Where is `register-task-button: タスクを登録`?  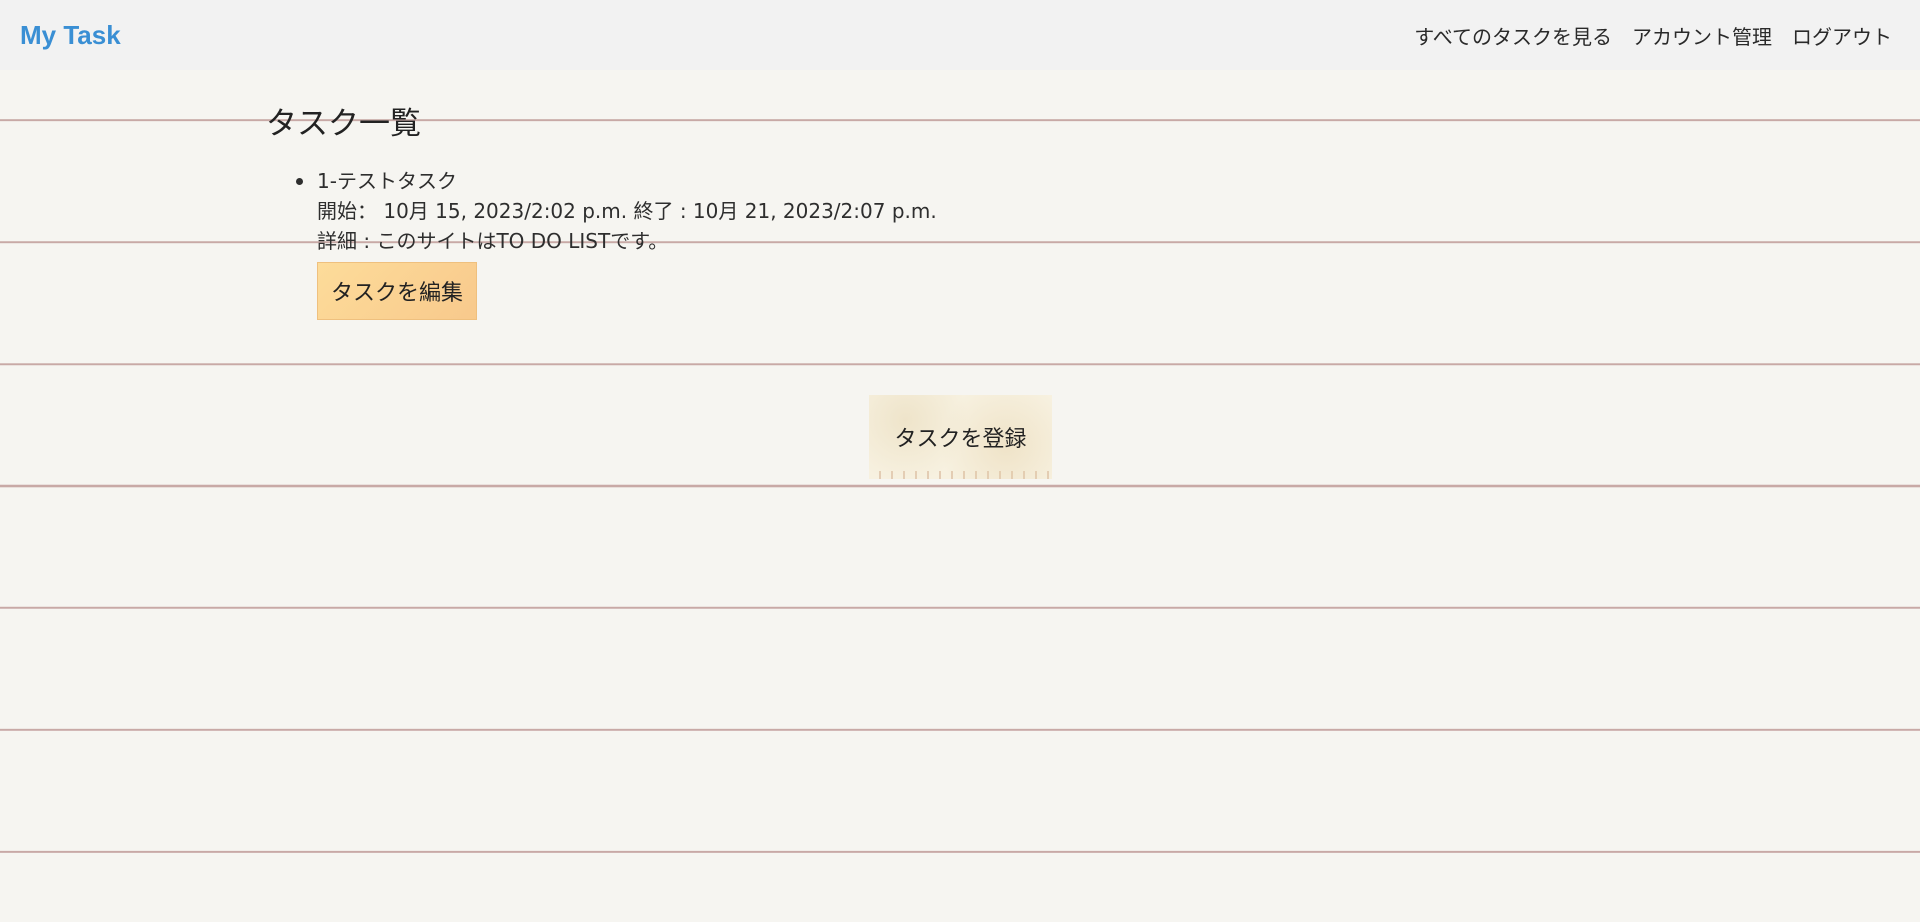
register-task-button: タスクを登録 is located at coordinates (960, 437).